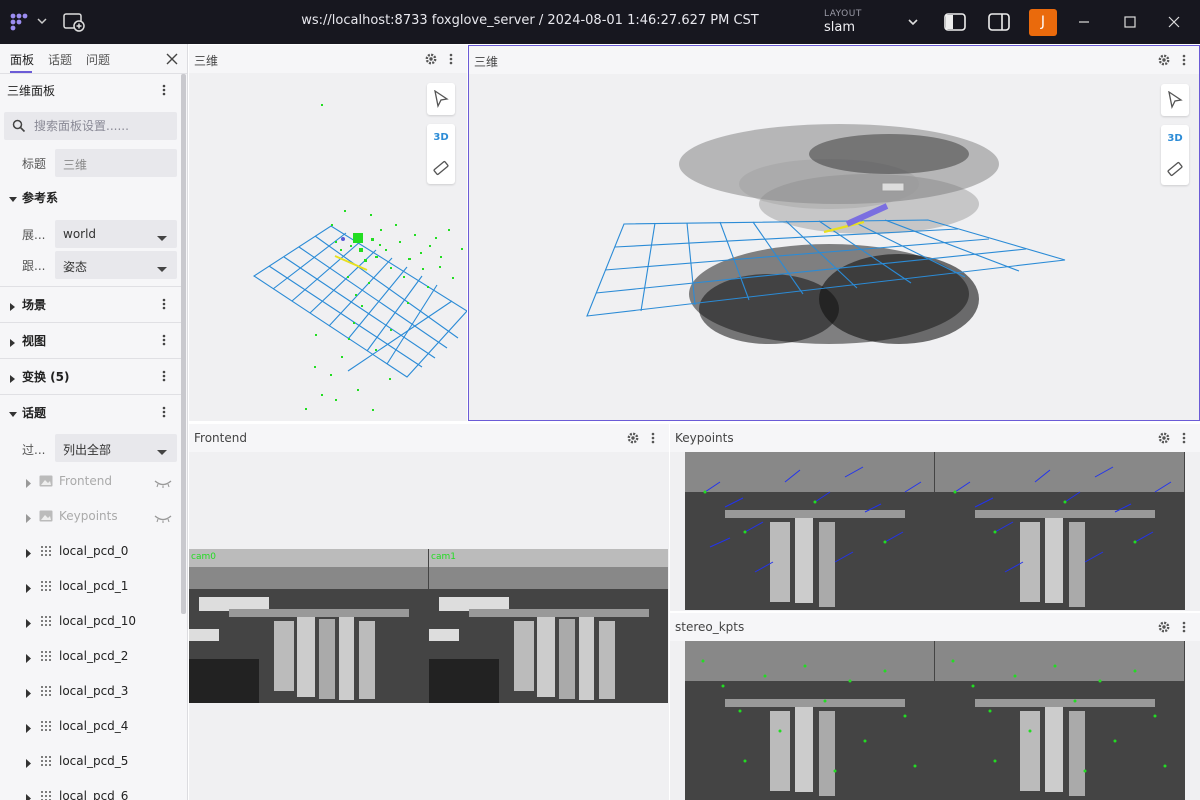 The height and width of the screenshot is (800, 1200). What do you see at coordinates (172, 59) in the screenshot?
I see `close-icon` at bounding box center [172, 59].